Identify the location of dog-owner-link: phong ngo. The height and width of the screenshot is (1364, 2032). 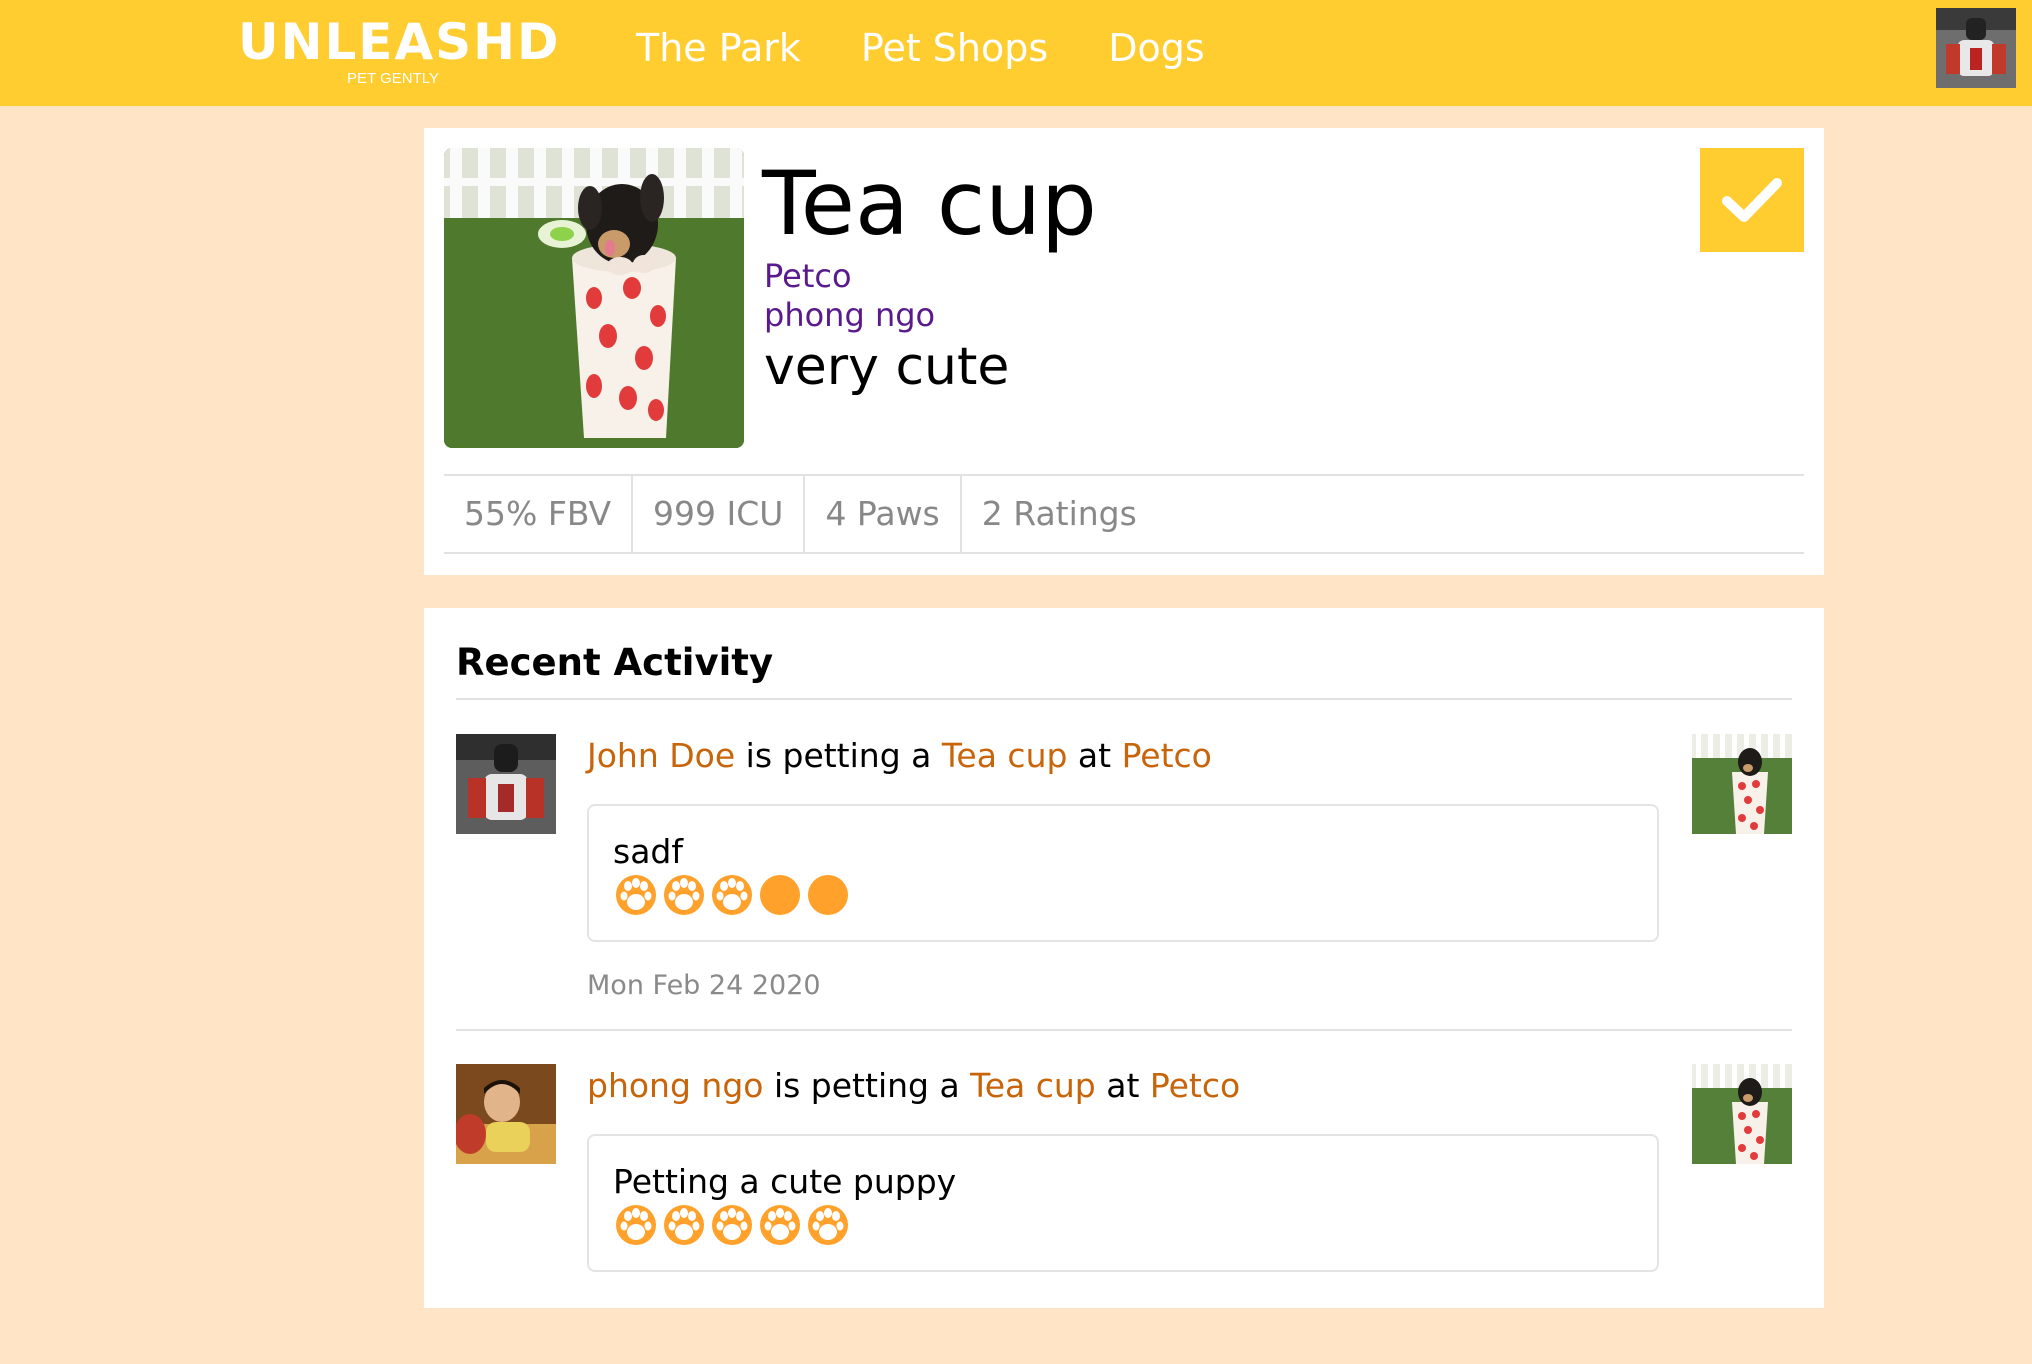
(849, 315).